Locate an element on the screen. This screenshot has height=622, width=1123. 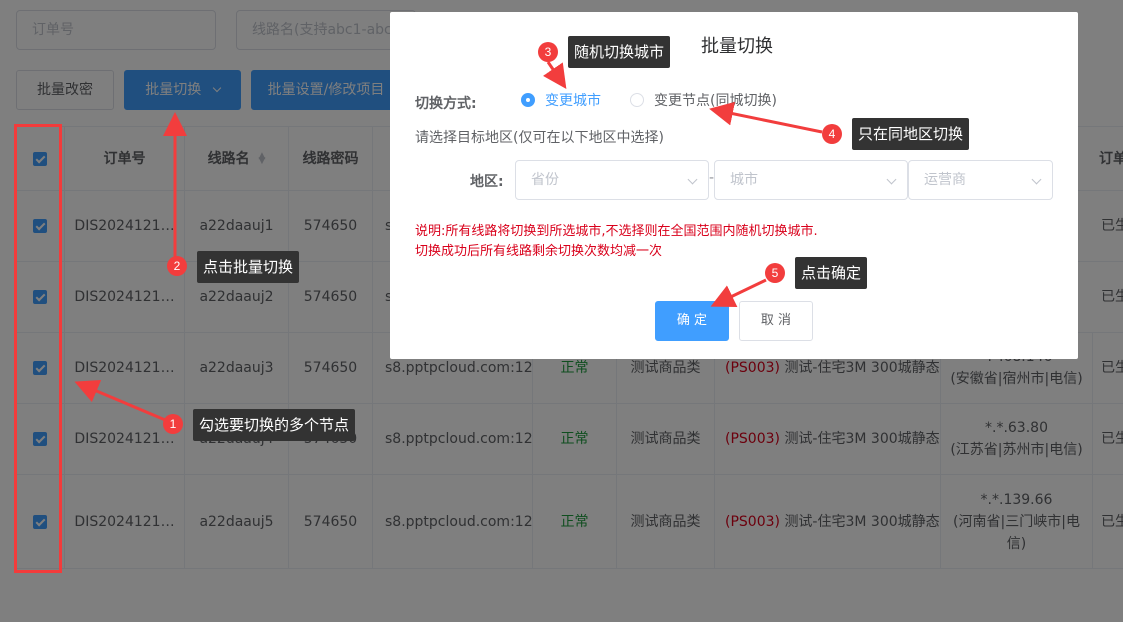
step-tip-1: 勾选要切换的多个节点 is located at coordinates (274, 425).